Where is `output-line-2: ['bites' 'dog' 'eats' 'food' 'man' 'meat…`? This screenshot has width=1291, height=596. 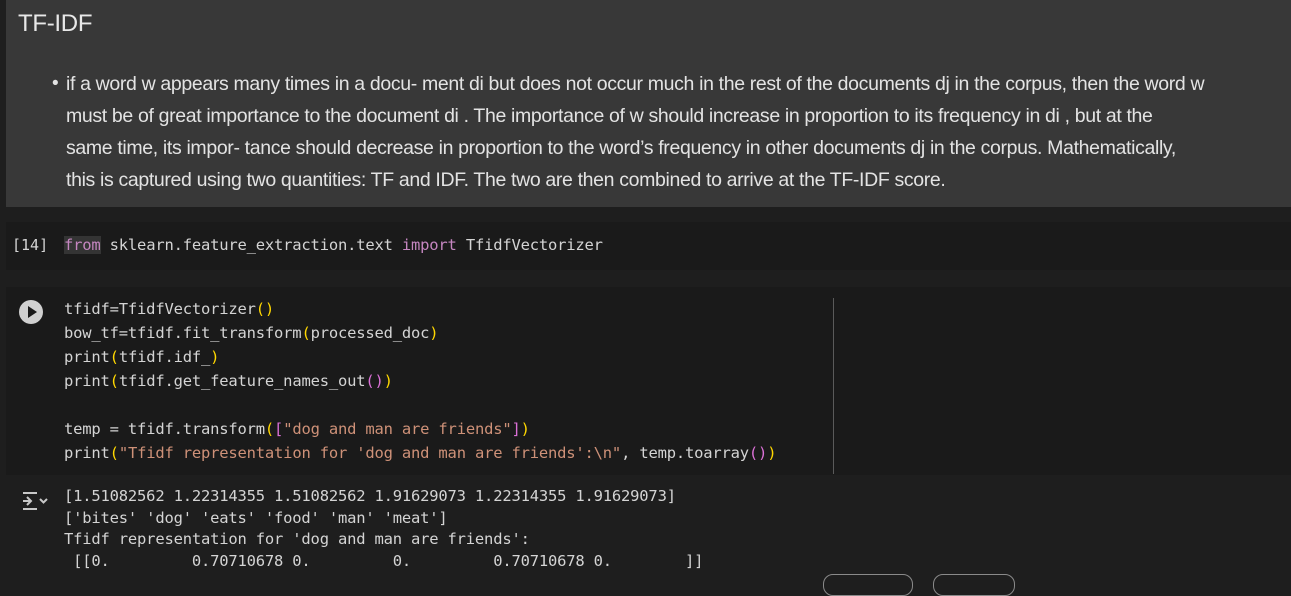 output-line-2: ['bites' 'dog' 'eats' 'food' 'man' 'meat… is located at coordinates (256, 517).